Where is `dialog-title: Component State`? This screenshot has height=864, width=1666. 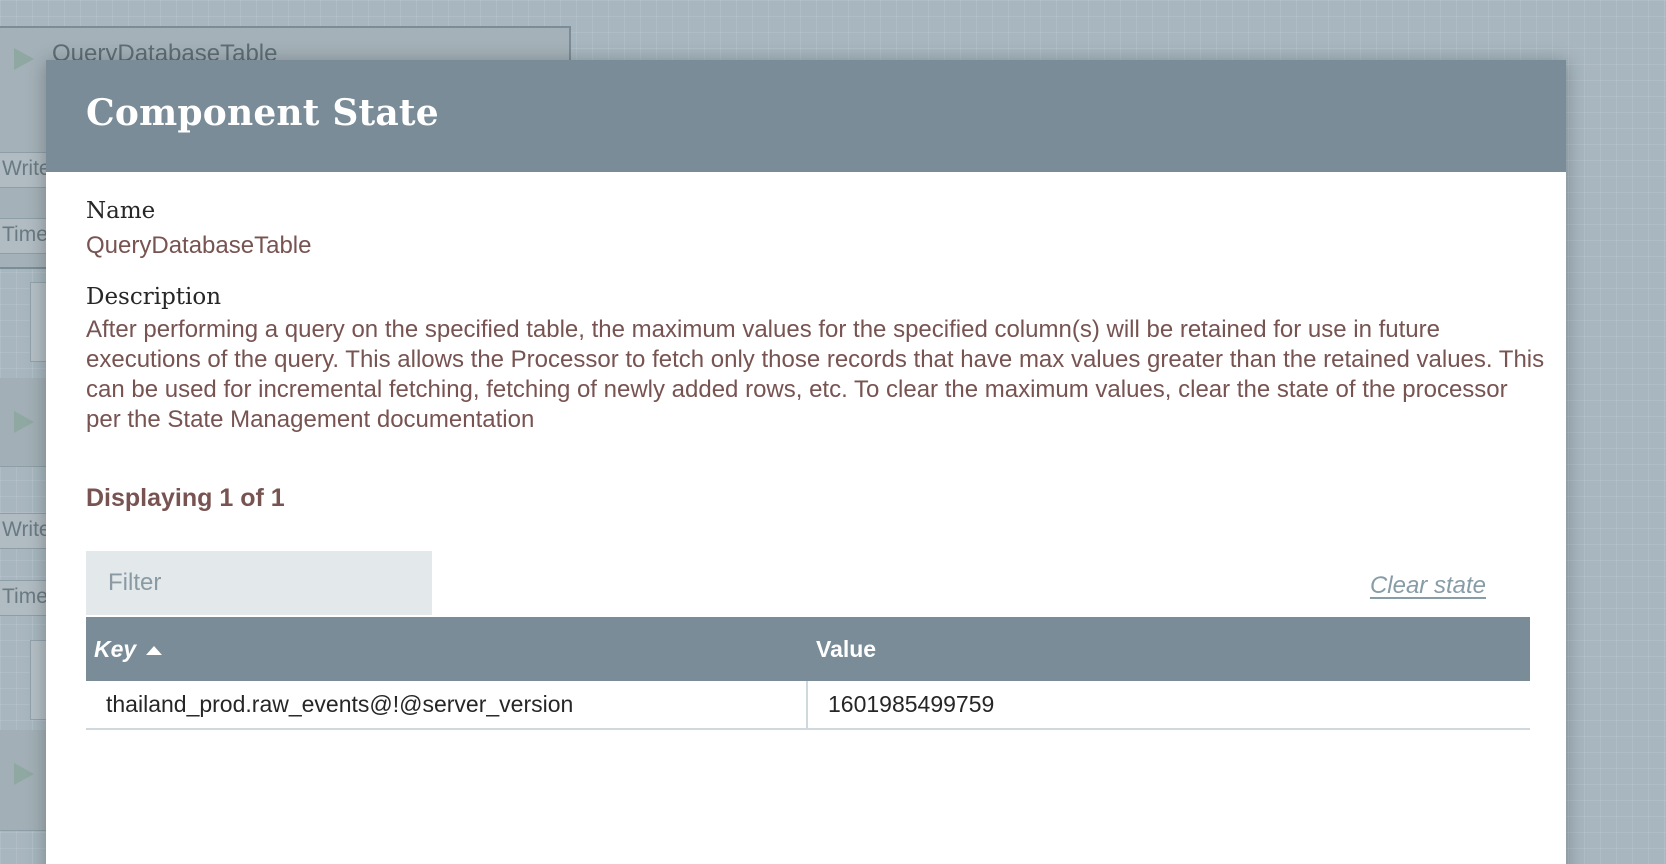 dialog-title: Component State is located at coordinates (262, 113).